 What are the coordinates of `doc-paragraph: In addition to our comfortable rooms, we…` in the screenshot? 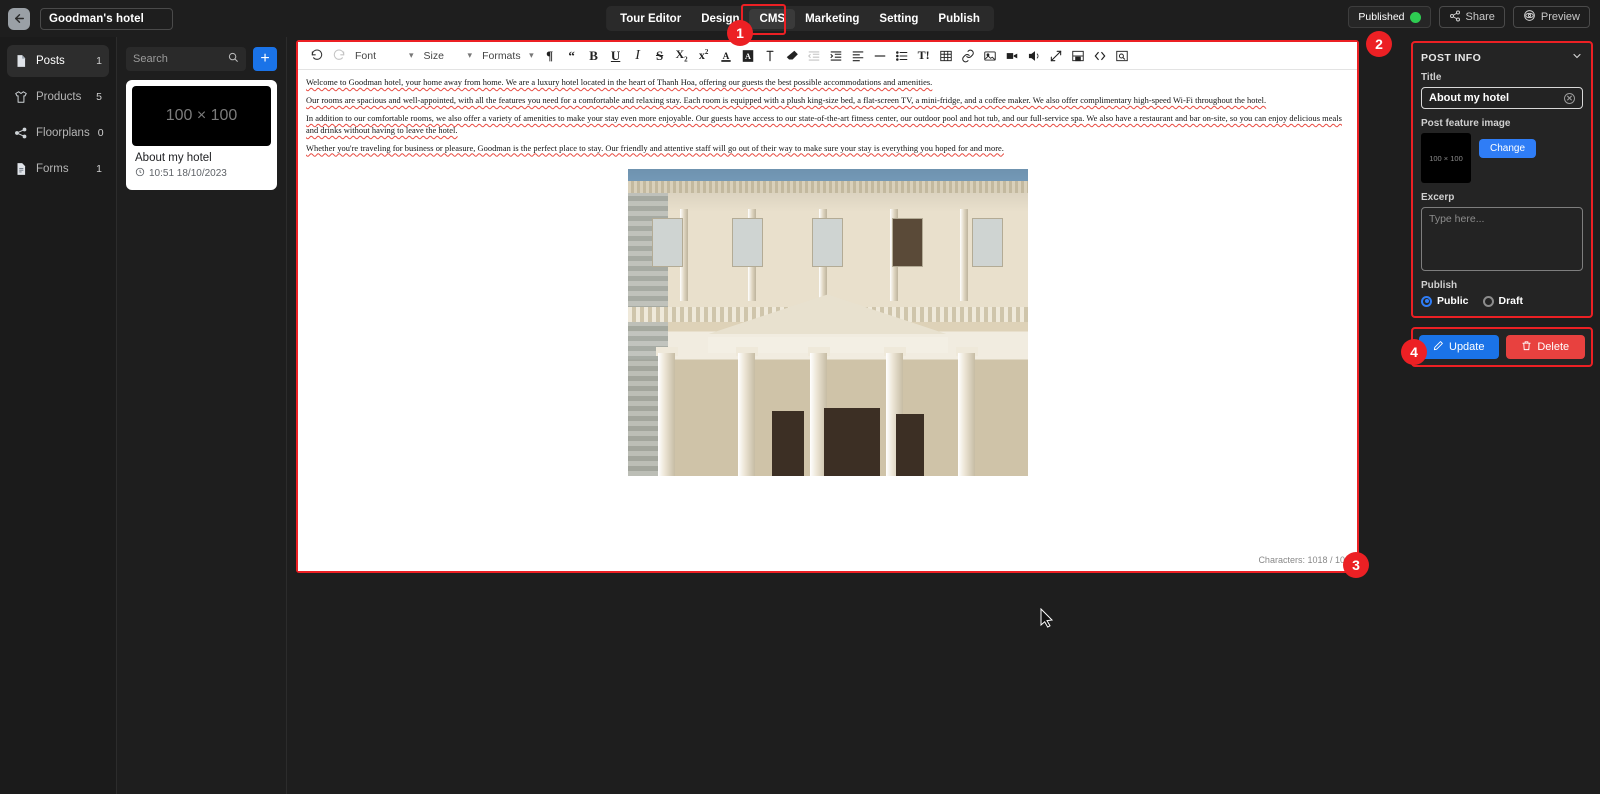 It's located at (824, 124).